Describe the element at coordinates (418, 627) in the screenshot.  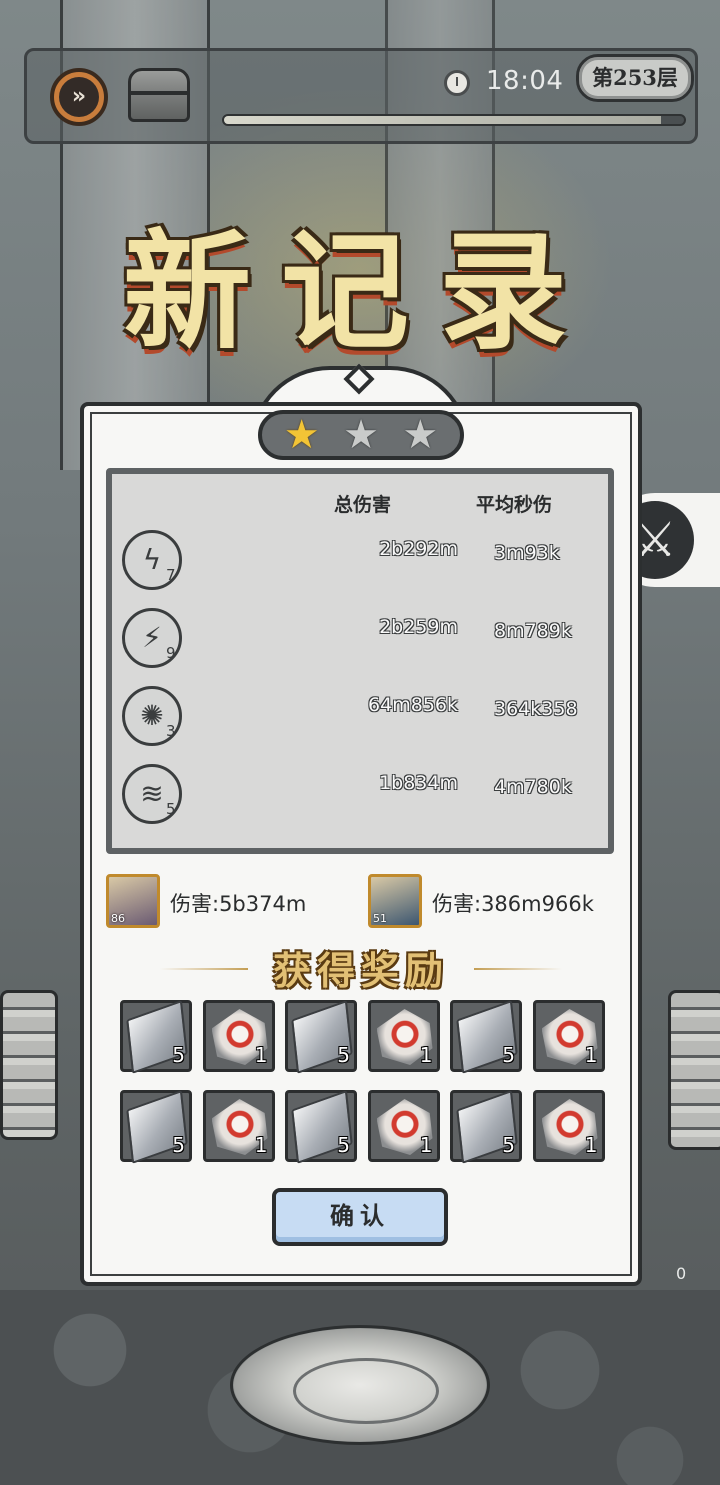
I see `skill-total-damage: 2b259m` at that location.